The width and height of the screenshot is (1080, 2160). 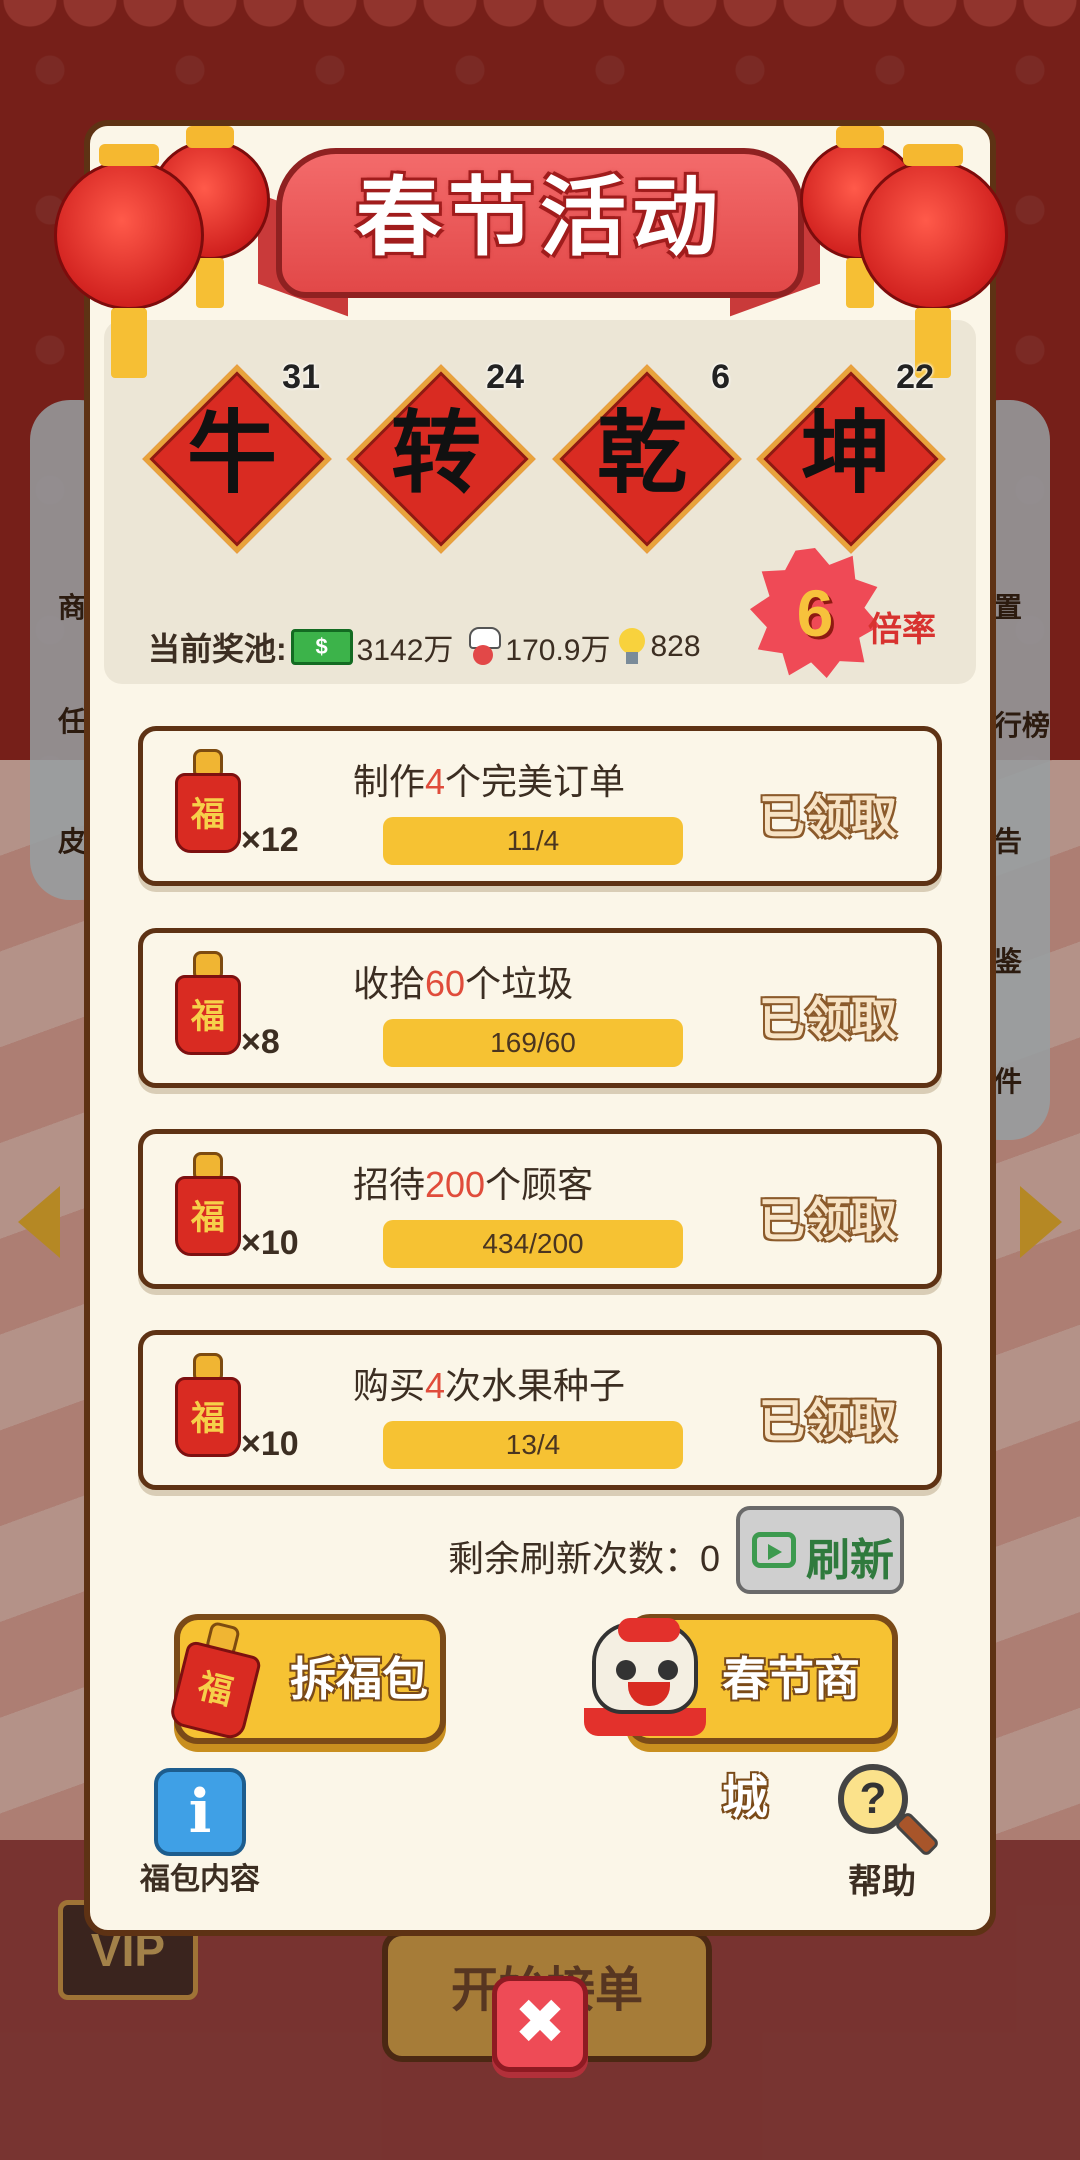 I want to click on tv-icon, so click(x=774, y=1550).